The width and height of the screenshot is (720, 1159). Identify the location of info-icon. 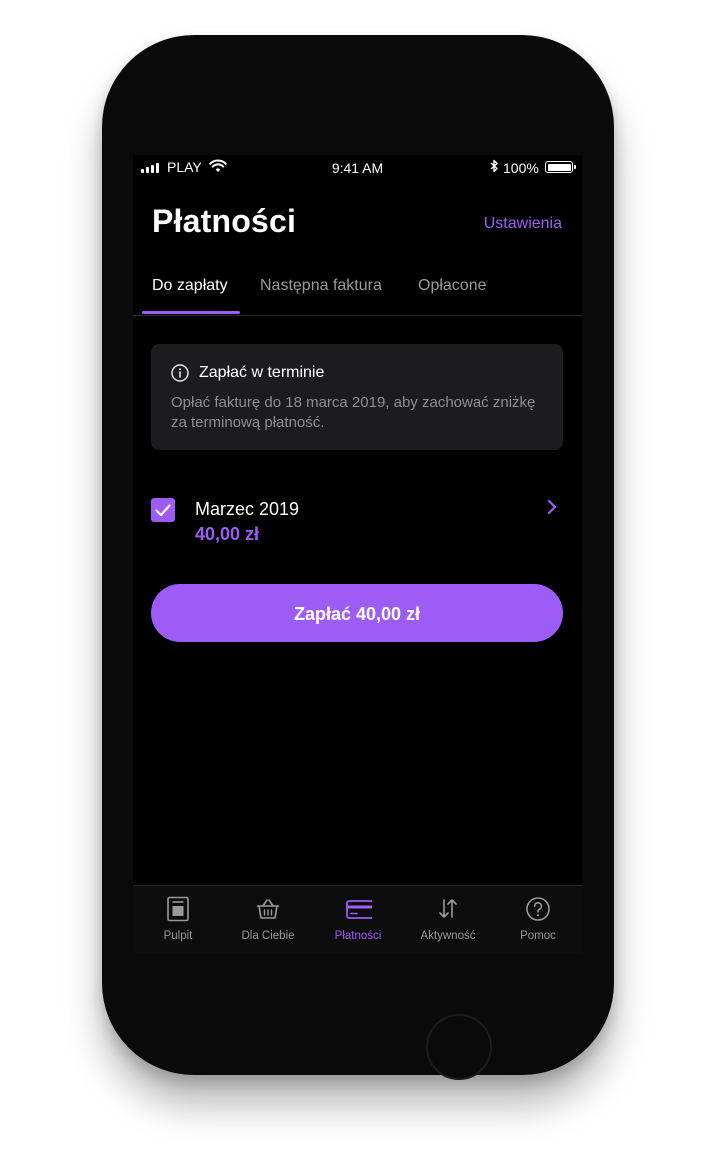
(180, 373).